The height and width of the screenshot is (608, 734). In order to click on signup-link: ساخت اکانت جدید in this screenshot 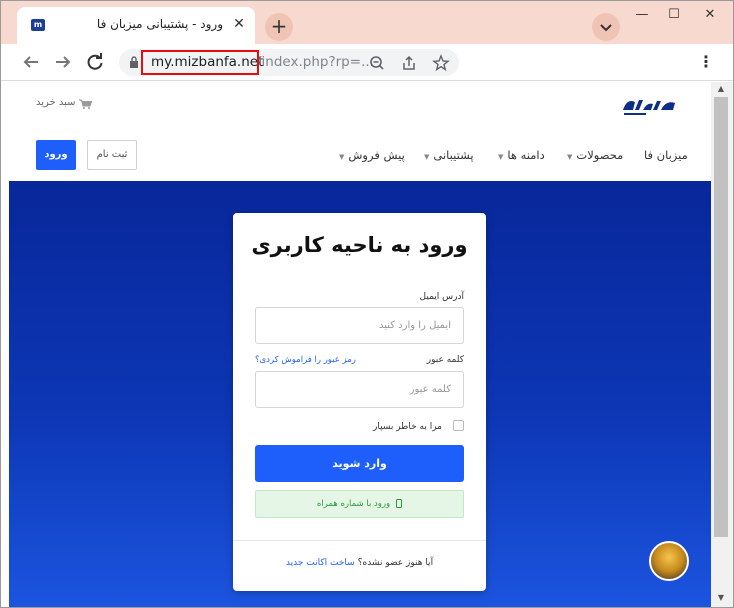, I will do `click(320, 563)`.